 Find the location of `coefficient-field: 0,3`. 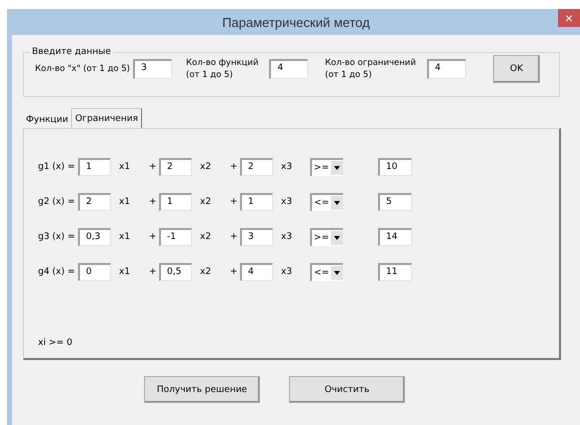

coefficient-field: 0,3 is located at coordinates (94, 237).